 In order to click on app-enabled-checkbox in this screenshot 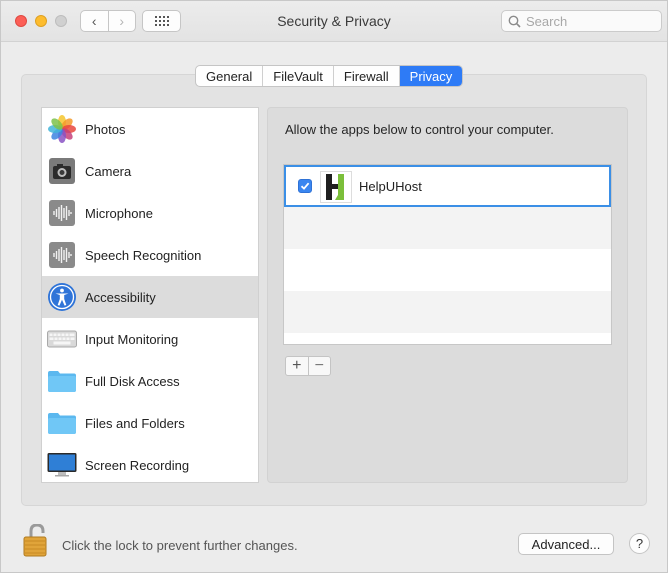, I will do `click(305, 186)`.